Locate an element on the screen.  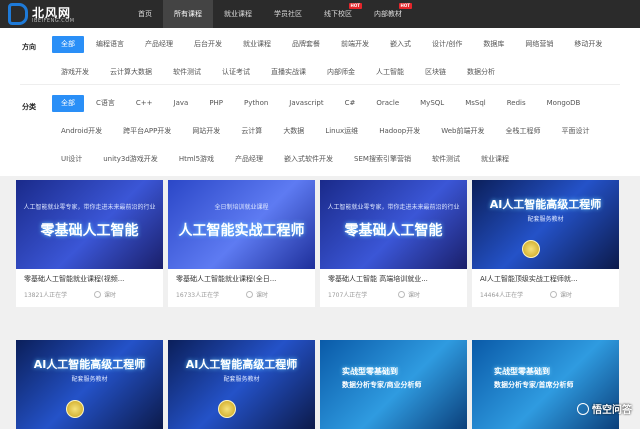
category-tag: 大数据 is located at coordinates (293, 131).